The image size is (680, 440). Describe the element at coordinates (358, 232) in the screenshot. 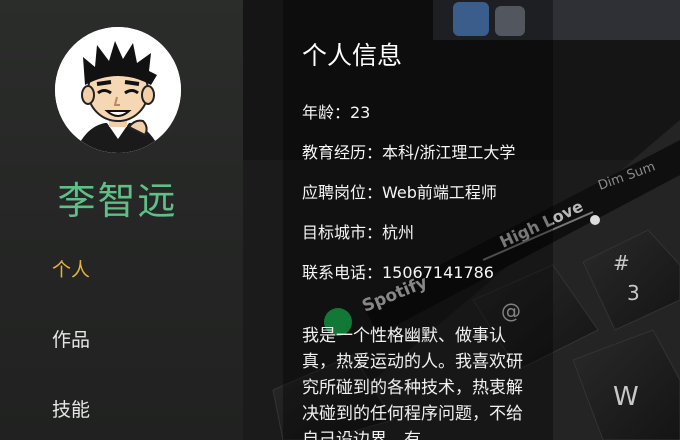

I see `info-city: 目标城市：杭州` at that location.